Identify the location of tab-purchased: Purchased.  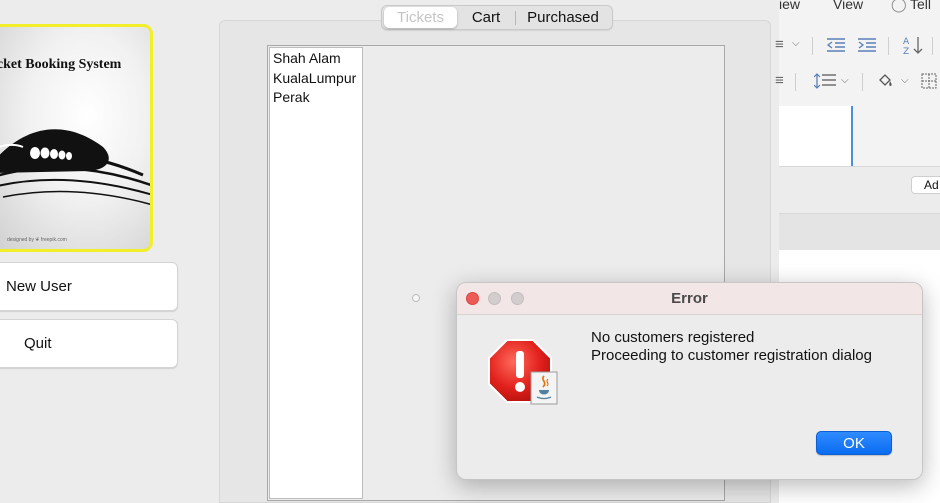
(563, 17).